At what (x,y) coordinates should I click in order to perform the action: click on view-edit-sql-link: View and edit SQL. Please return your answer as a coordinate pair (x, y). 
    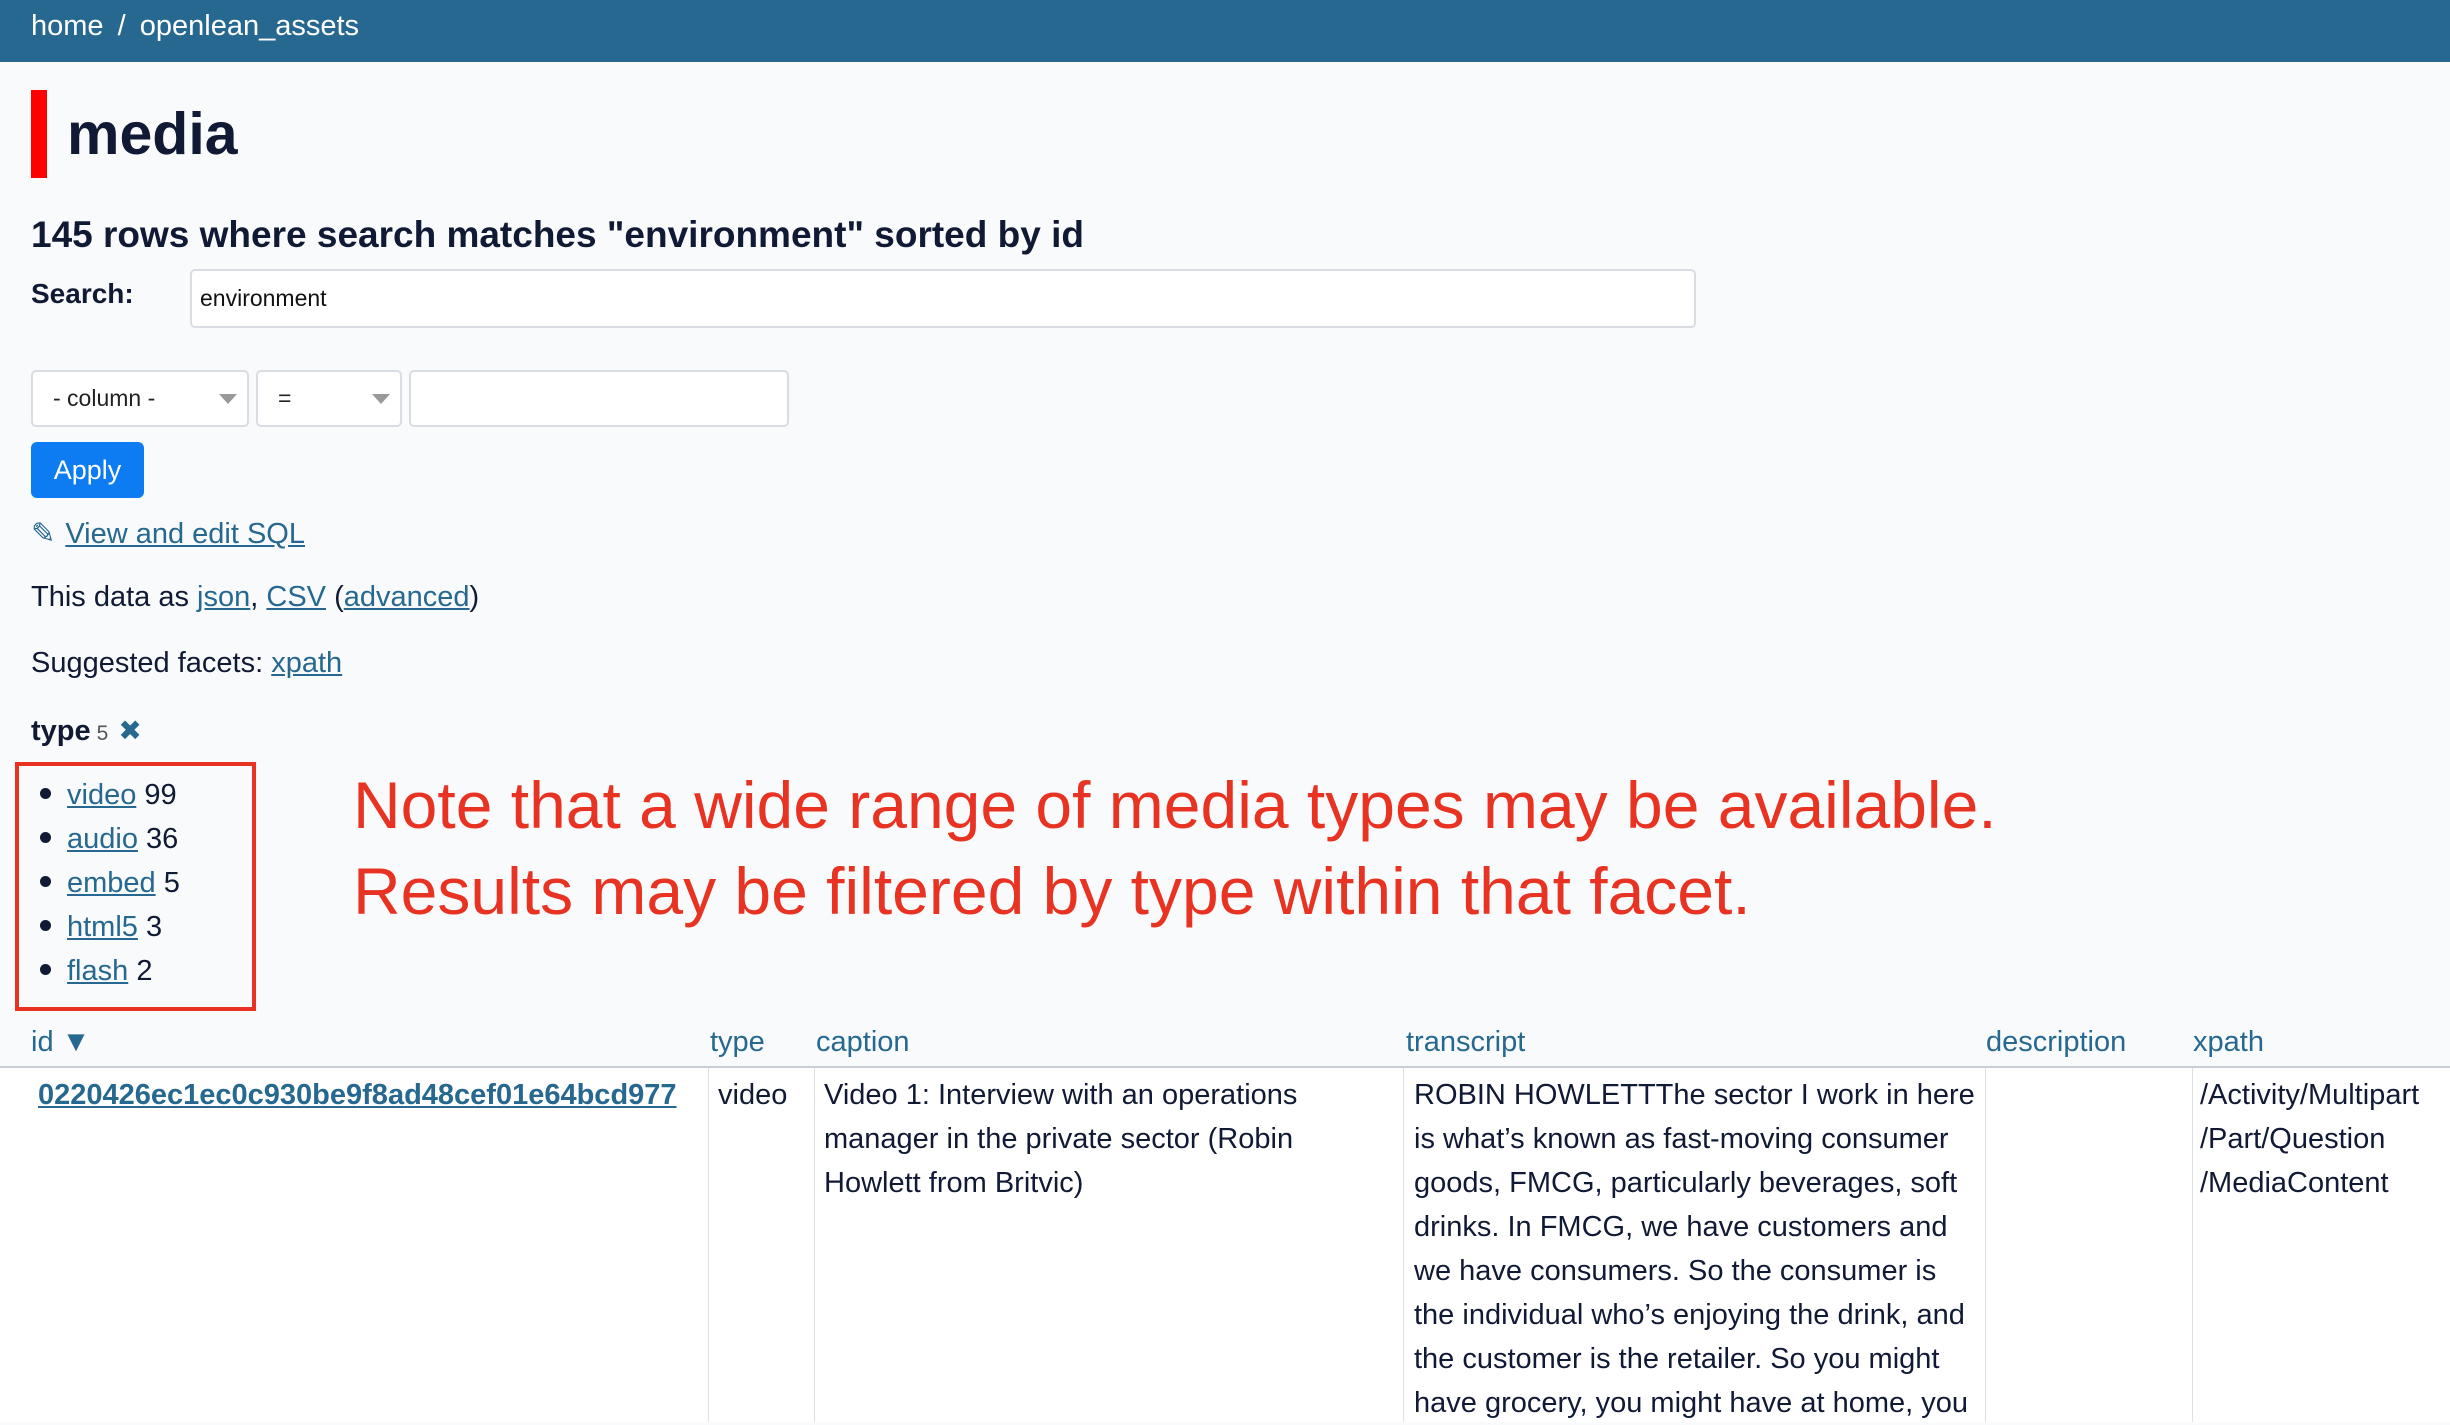
    Looking at the image, I should click on (185, 534).